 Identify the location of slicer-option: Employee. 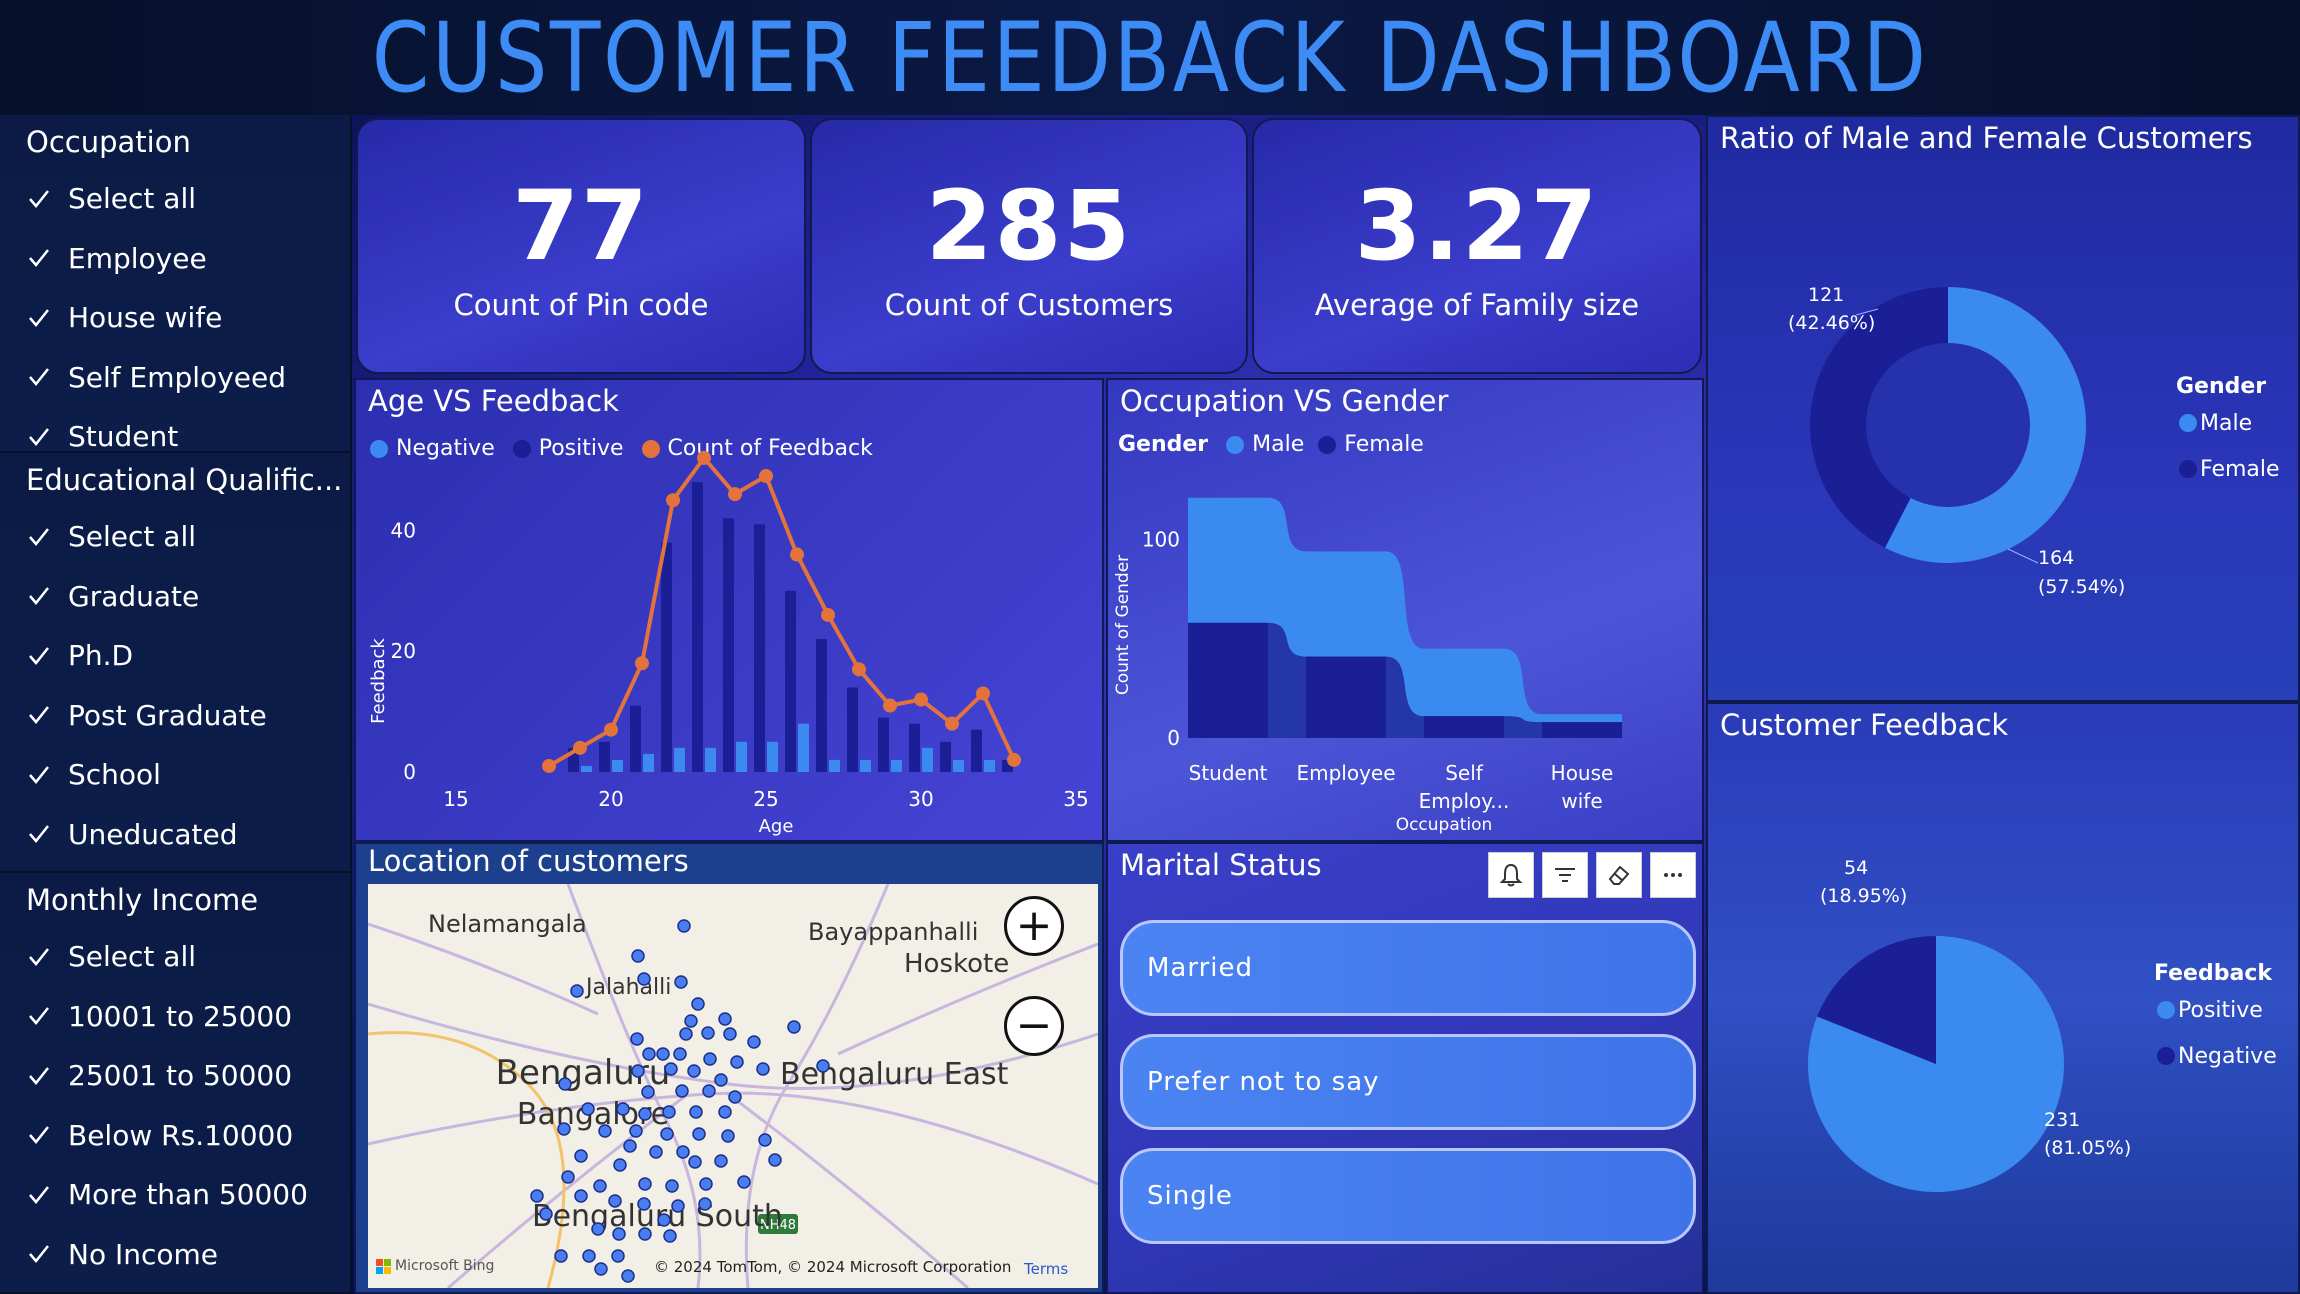
(188, 259).